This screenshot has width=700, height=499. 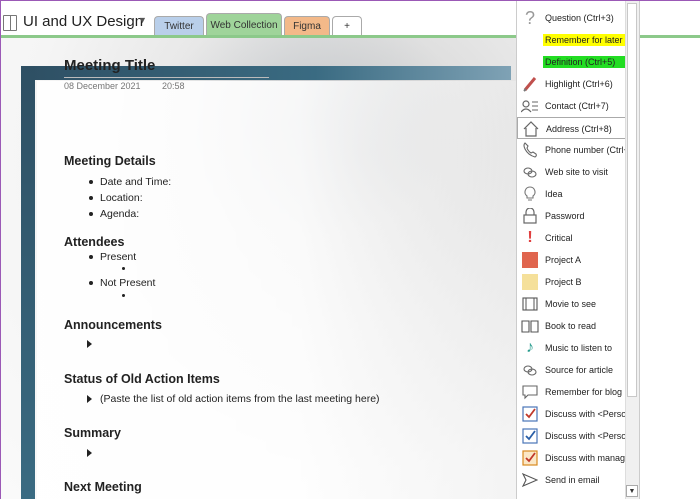 What do you see at coordinates (585, 40) in the screenshot?
I see `tag-label: Remember for later` at bounding box center [585, 40].